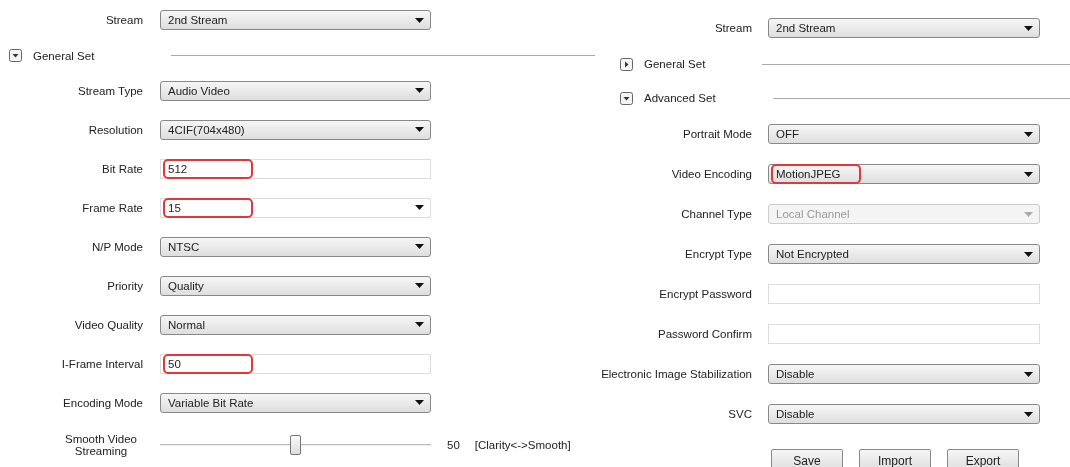 This screenshot has width=1070, height=467. What do you see at coordinates (112, 207) in the screenshot?
I see `field-label: Frame Rate` at bounding box center [112, 207].